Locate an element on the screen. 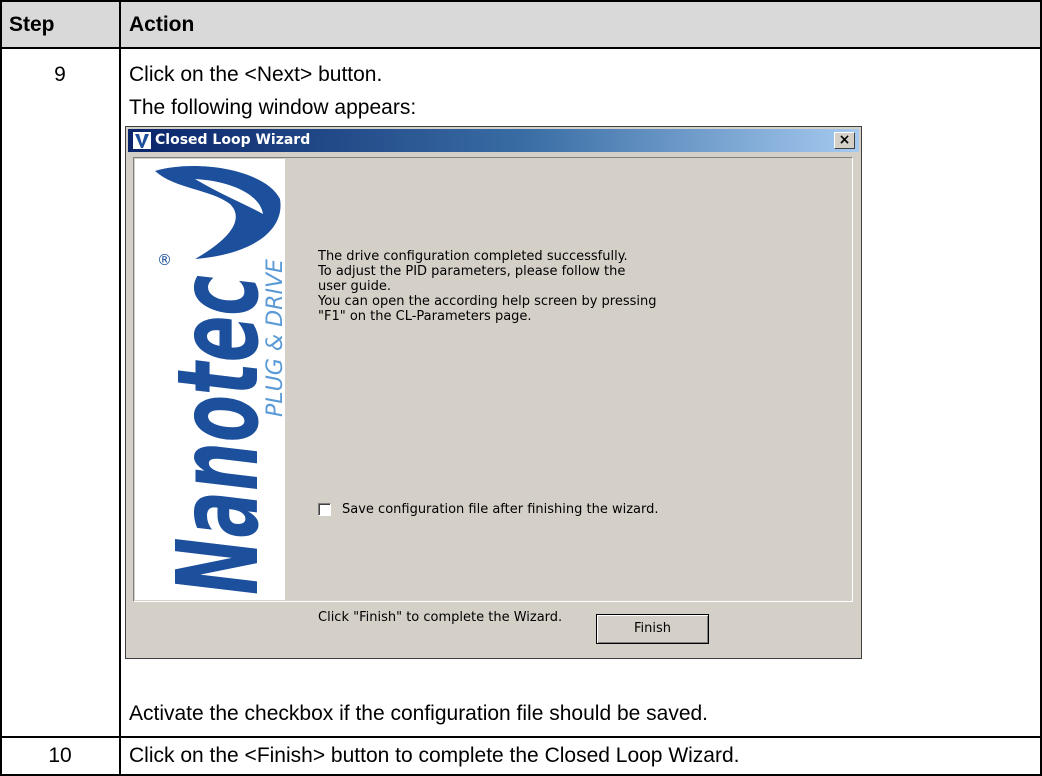  table-border-row is located at coordinates (521, 737).